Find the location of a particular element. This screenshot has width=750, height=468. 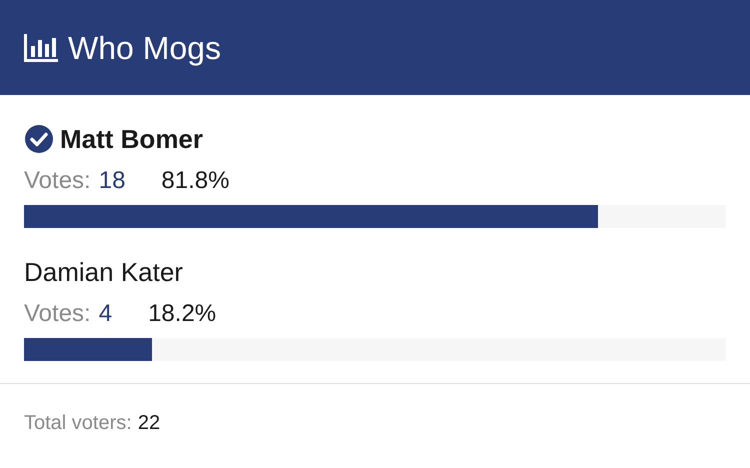

option-name: Damian Kater is located at coordinates (103, 272).